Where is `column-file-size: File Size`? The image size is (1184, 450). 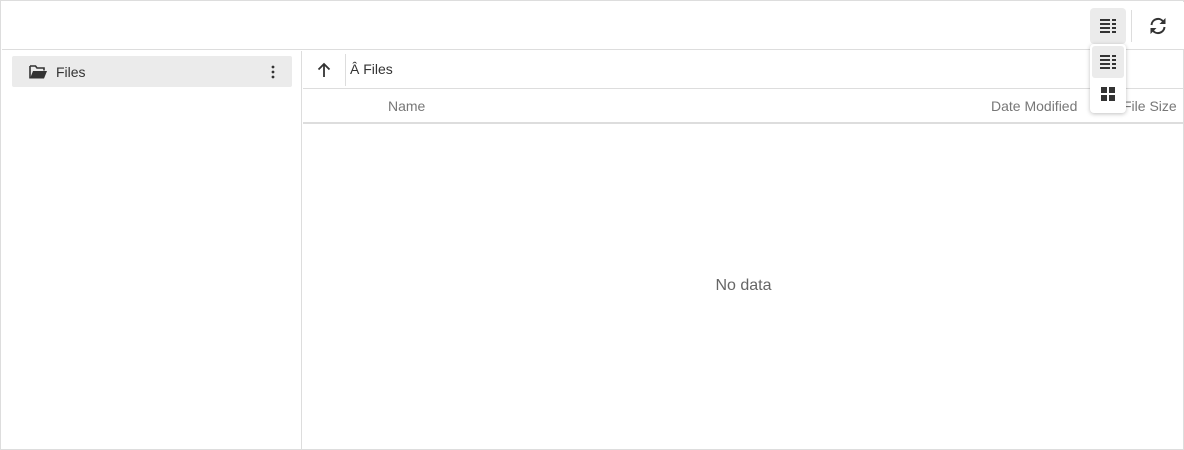 column-file-size: File Size is located at coordinates (1150, 106).